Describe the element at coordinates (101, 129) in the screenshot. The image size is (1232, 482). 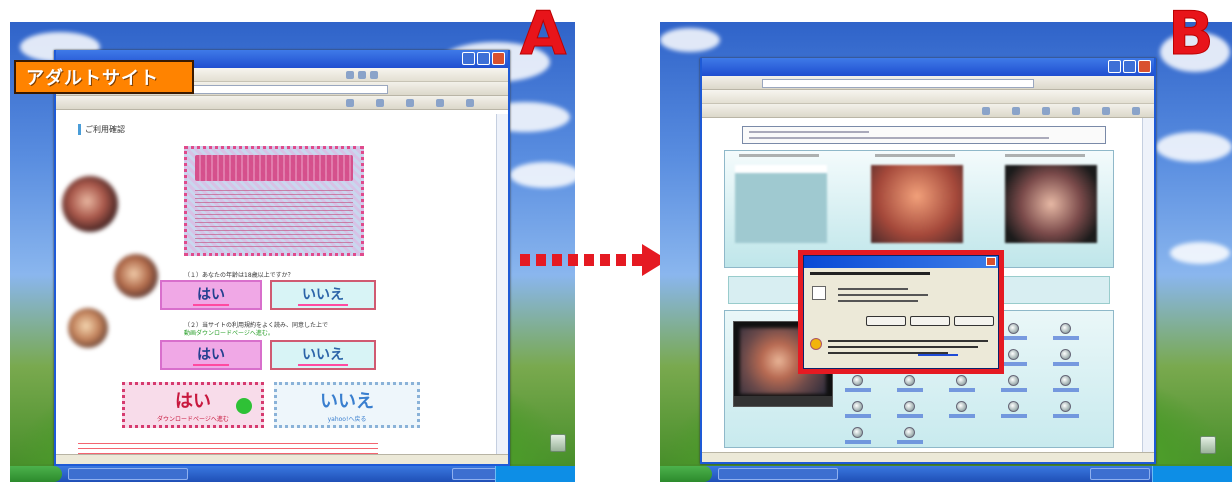
I see `page-heading: ご利用確認` at that location.